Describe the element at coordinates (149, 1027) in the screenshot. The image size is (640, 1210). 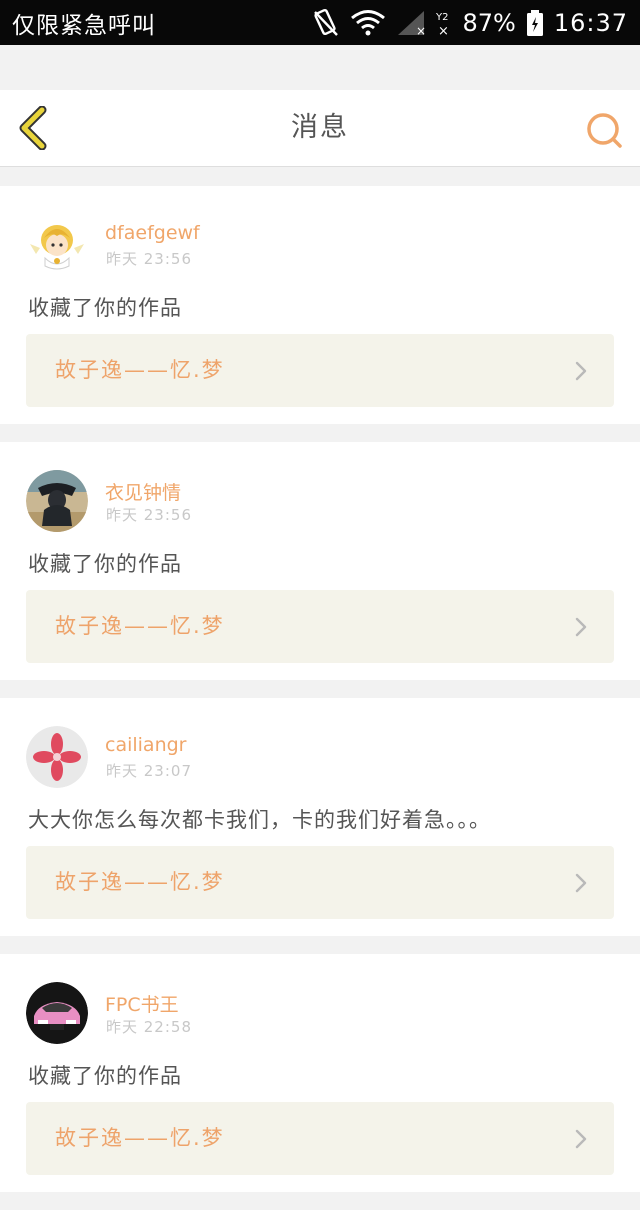
I see `timestamp: 昨天 22:58` at that location.